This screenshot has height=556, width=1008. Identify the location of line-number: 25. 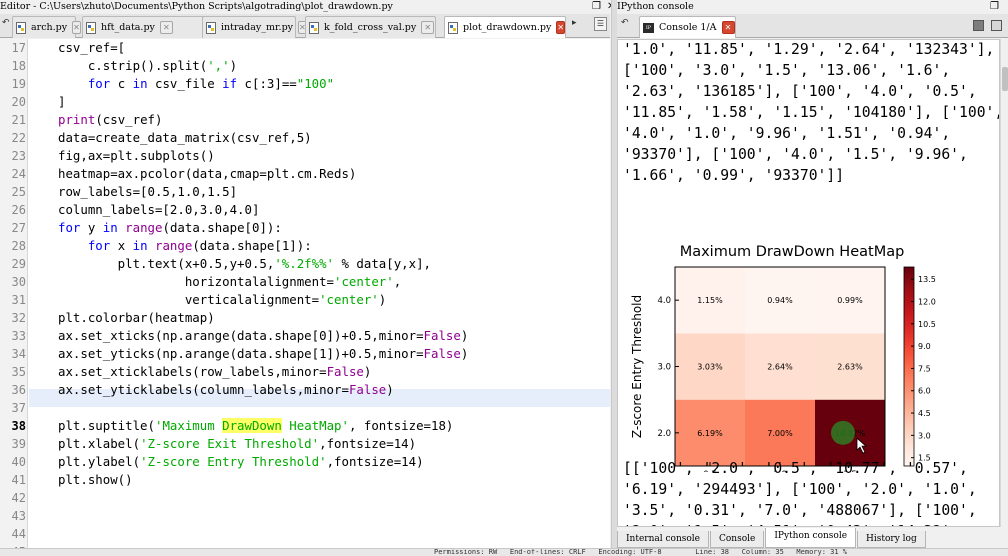
(18, 192).